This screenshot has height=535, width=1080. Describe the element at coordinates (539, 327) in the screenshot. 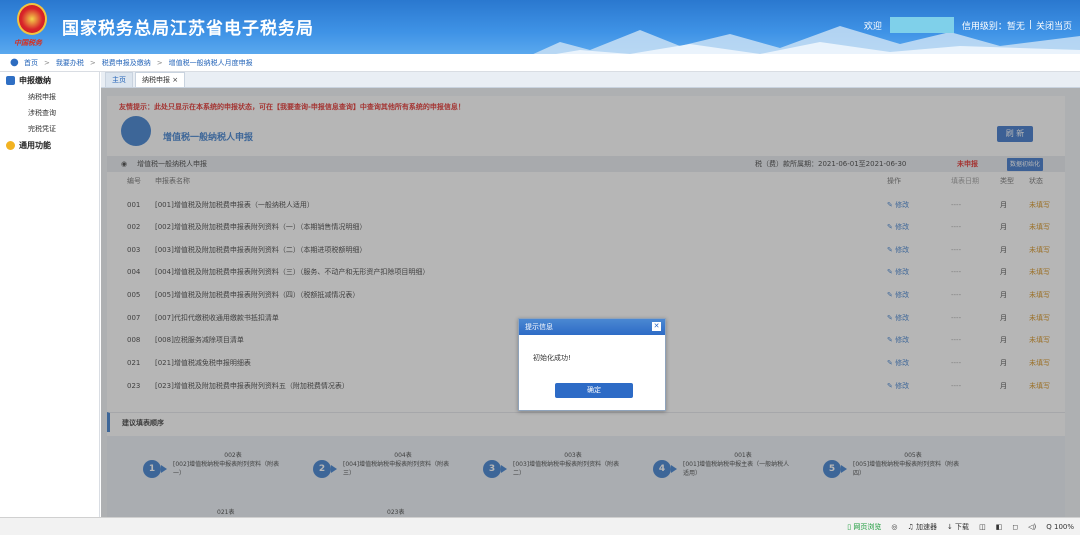

I see `dialog-title: 提示信息` at that location.